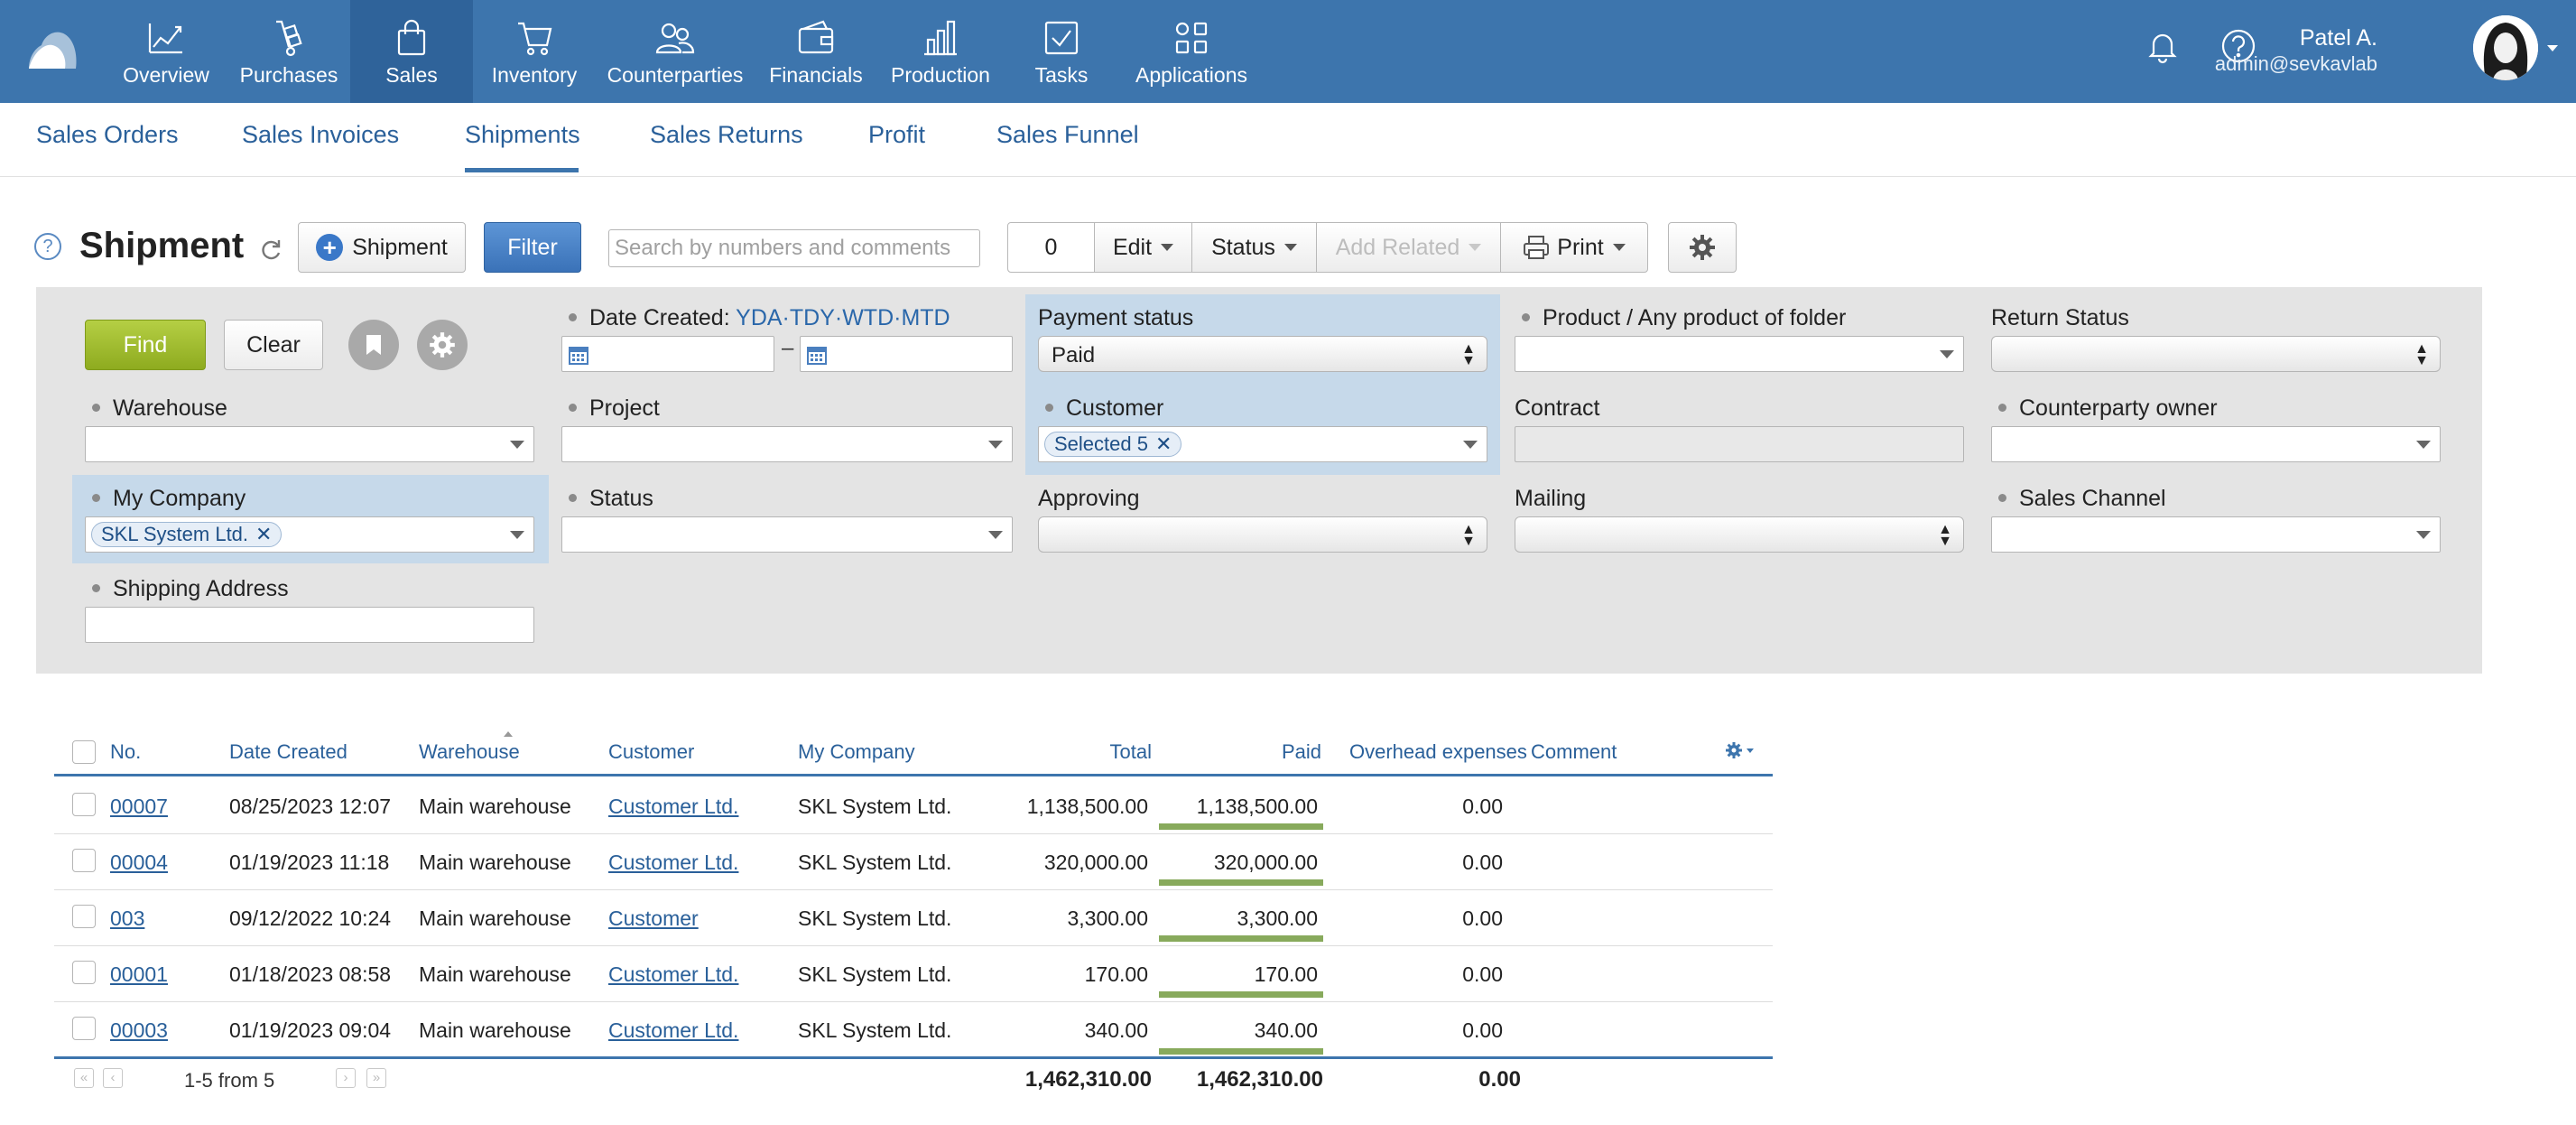 The height and width of the screenshot is (1125, 2576). Describe the element at coordinates (127, 919) in the screenshot. I see `shipment-number-link: 003` at that location.